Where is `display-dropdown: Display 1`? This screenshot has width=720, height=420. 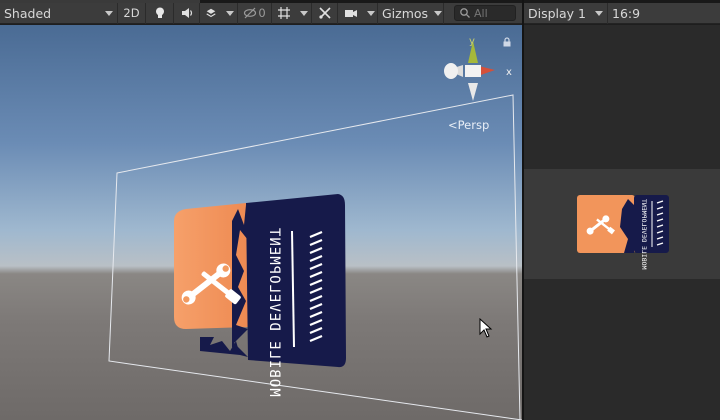 display-dropdown: Display 1 is located at coordinates (566, 13).